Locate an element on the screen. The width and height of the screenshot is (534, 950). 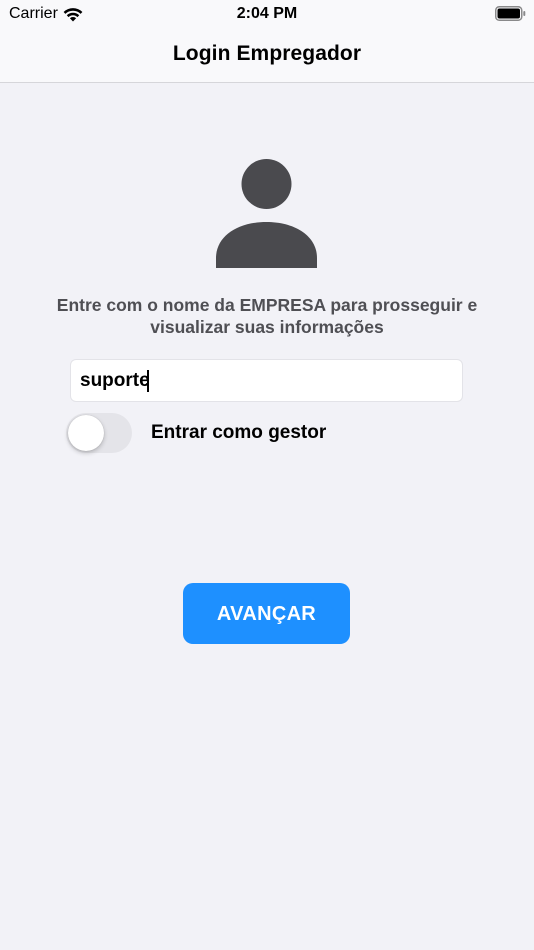
toggle-knob is located at coordinates (86, 433).